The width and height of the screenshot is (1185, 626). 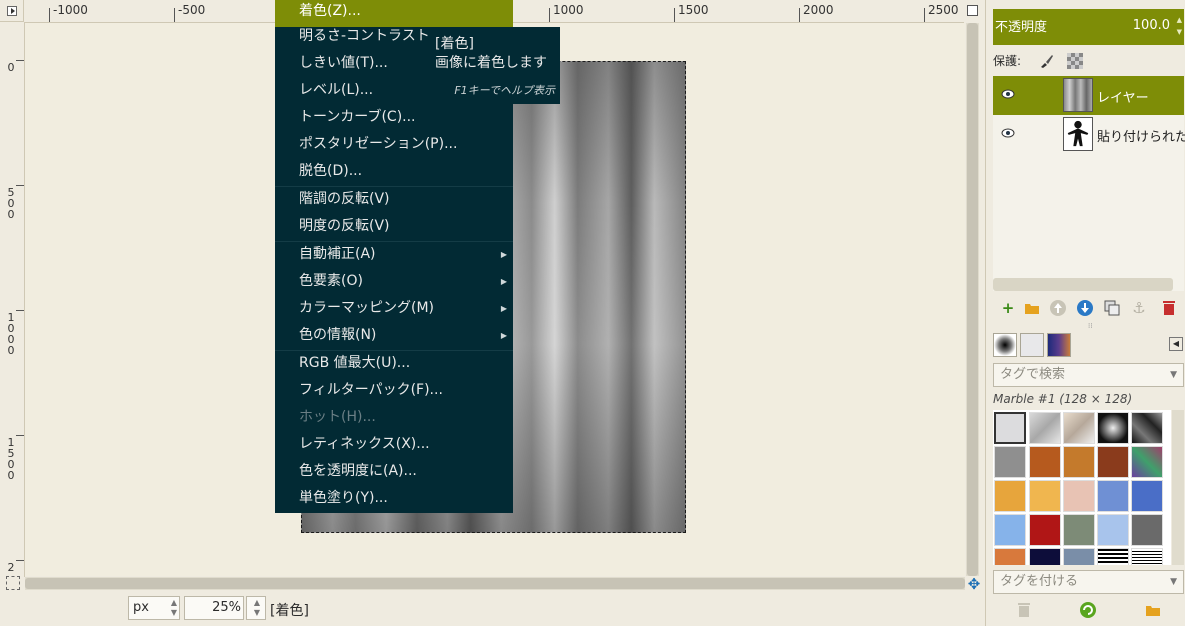 I want to click on patterns-grid, so click(x=1082, y=487).